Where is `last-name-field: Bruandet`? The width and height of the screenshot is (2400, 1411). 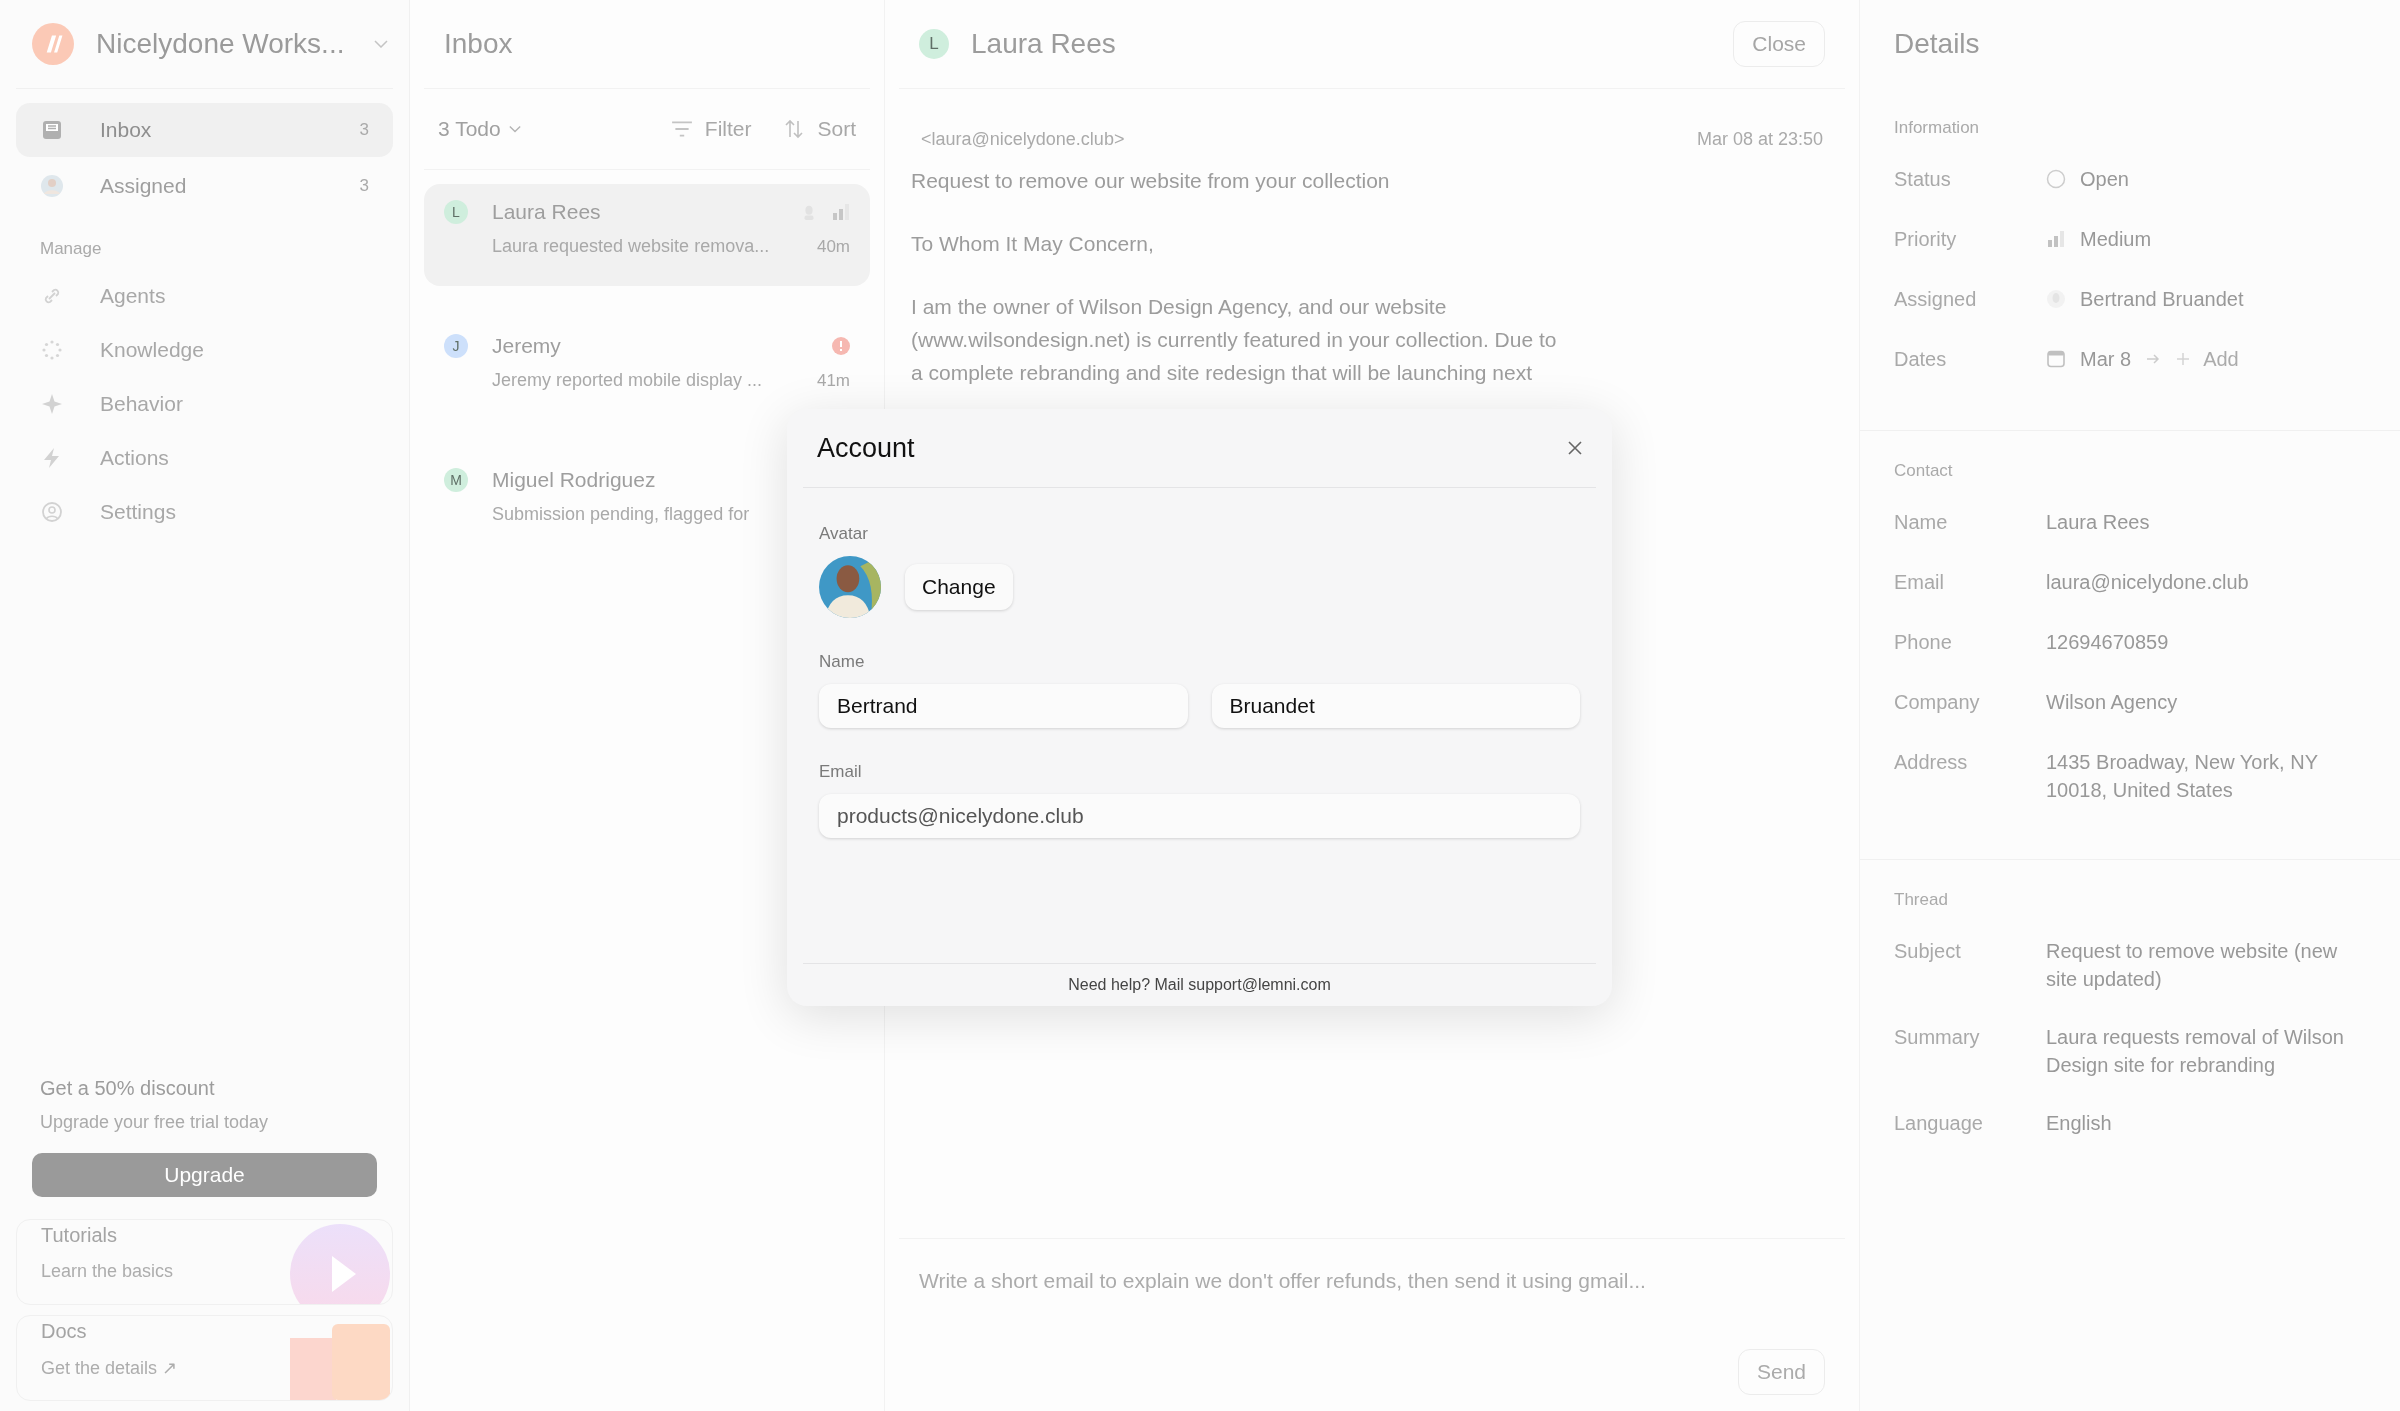
last-name-field: Bruandet is located at coordinates (1395, 706).